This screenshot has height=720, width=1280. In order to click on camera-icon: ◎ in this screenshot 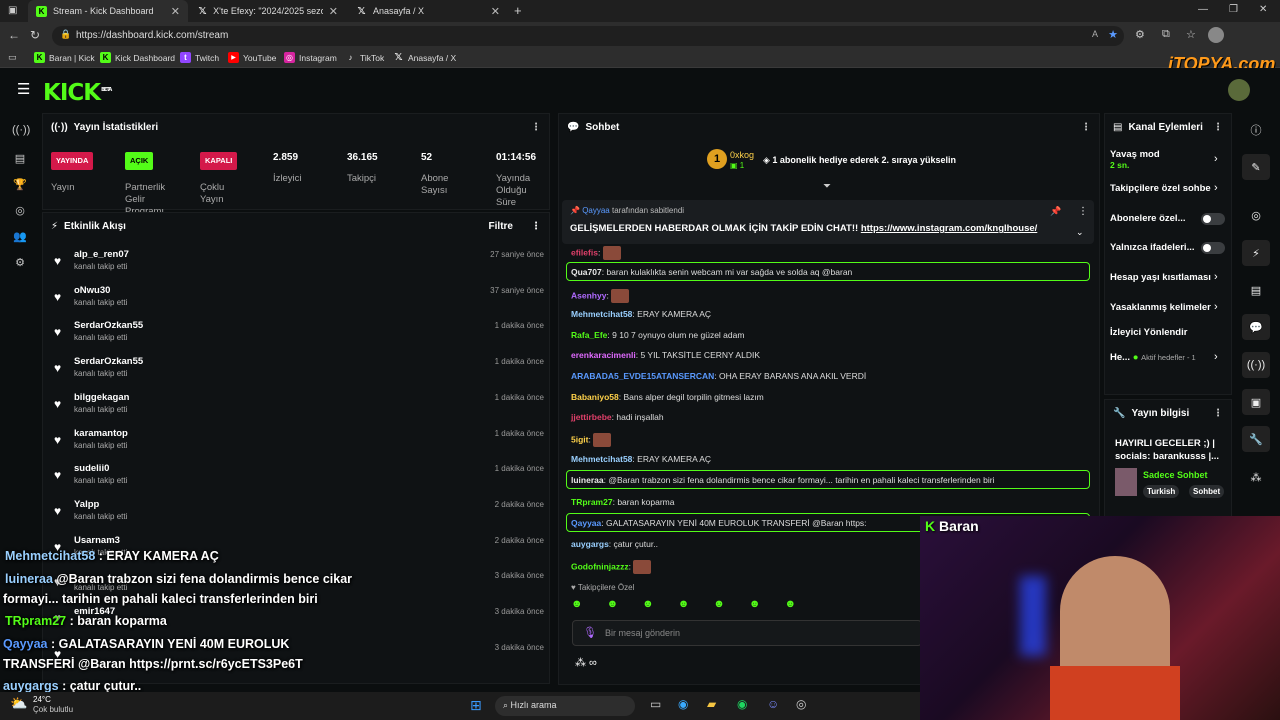, I will do `click(1256, 215)`.